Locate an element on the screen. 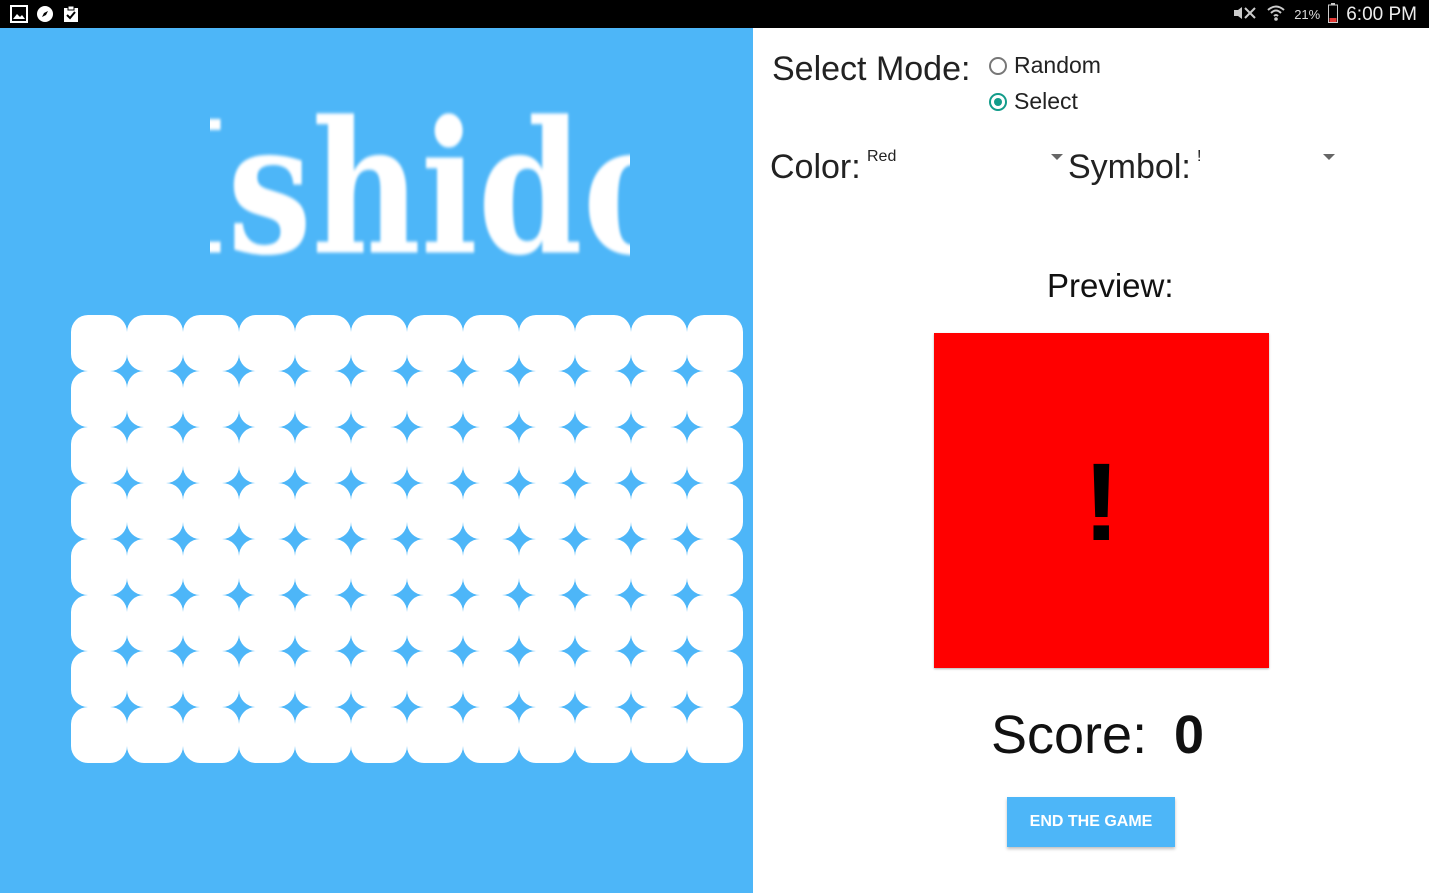 Image resolution: width=1429 pixels, height=893 pixels. color-dropdown: Red is located at coordinates (881, 157).